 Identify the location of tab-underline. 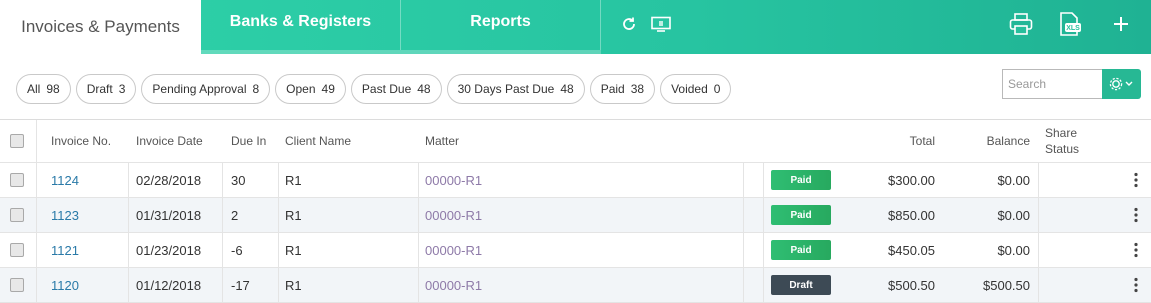
(401, 52).